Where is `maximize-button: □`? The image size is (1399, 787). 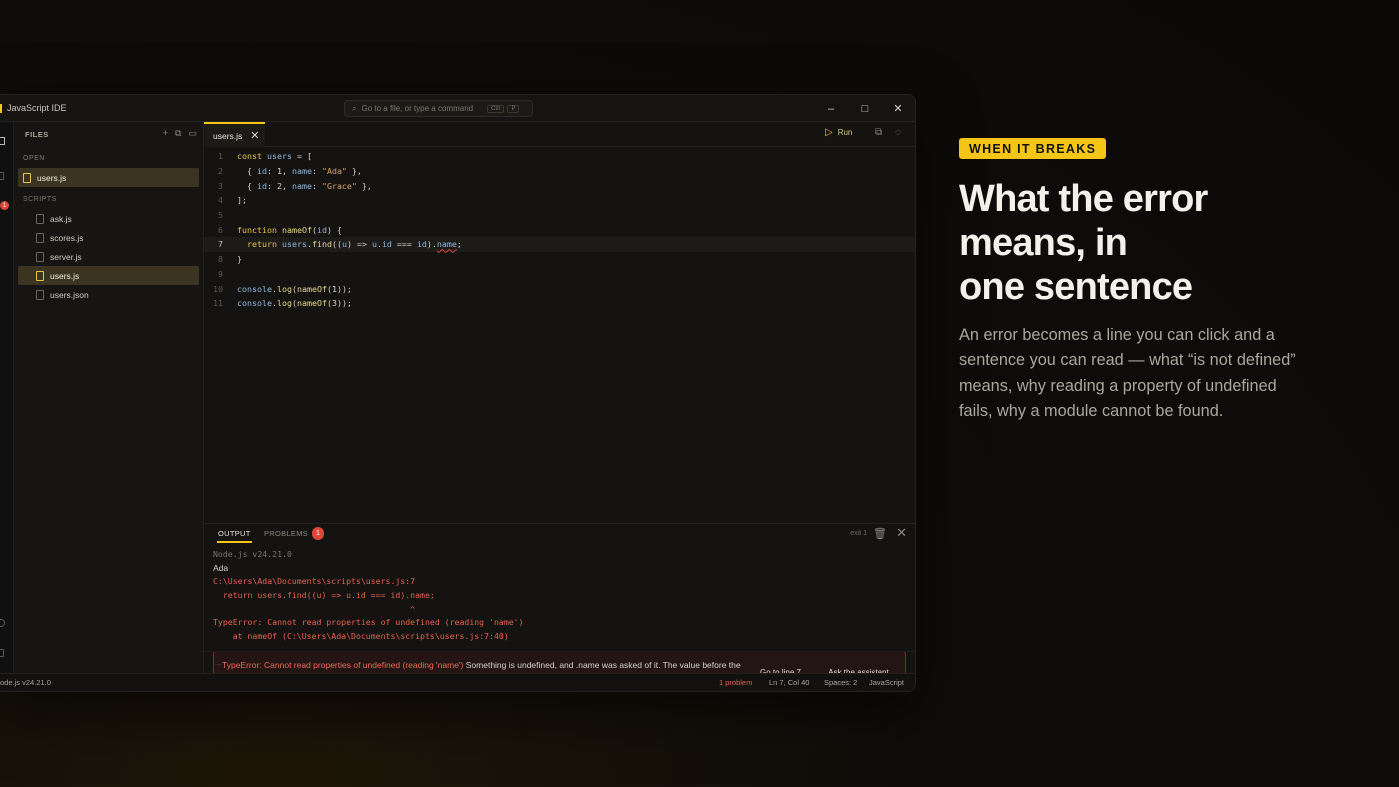
maximize-button: □ is located at coordinates (865, 108).